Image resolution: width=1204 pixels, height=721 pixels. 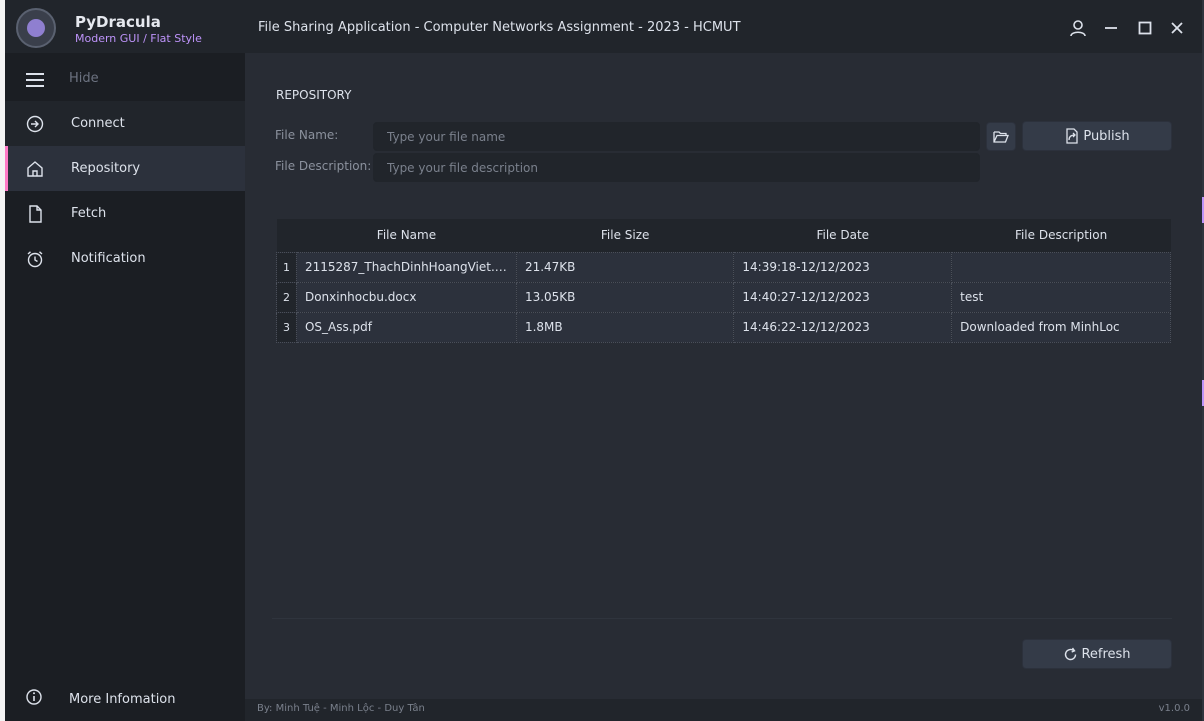 What do you see at coordinates (125, 213) in the screenshot?
I see `sidebar-item-fetch: Fetch` at bounding box center [125, 213].